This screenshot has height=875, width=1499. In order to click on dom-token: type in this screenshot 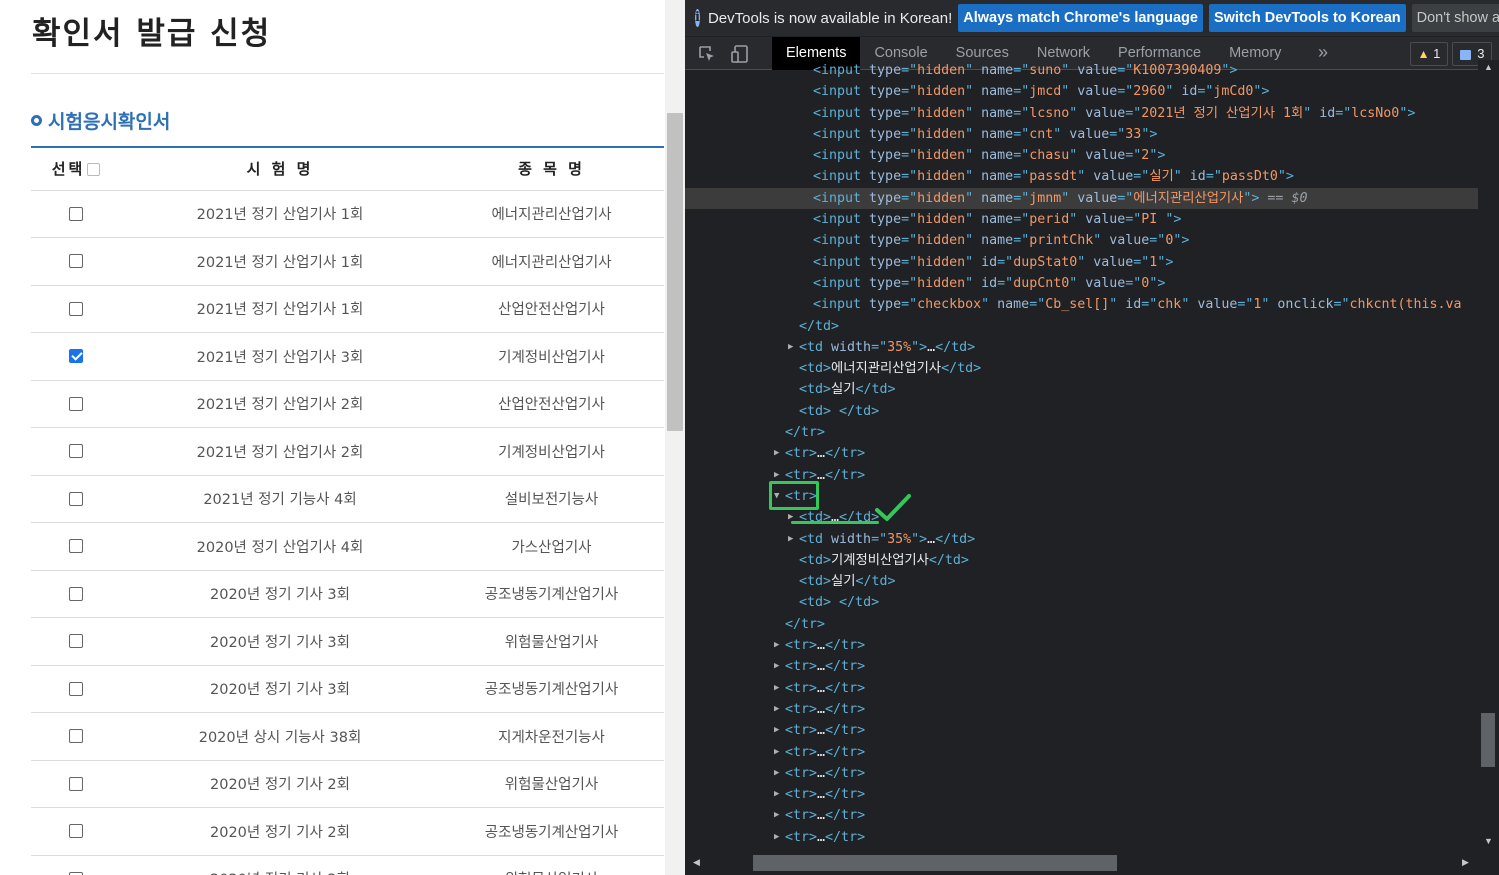, I will do `click(885, 177)`.